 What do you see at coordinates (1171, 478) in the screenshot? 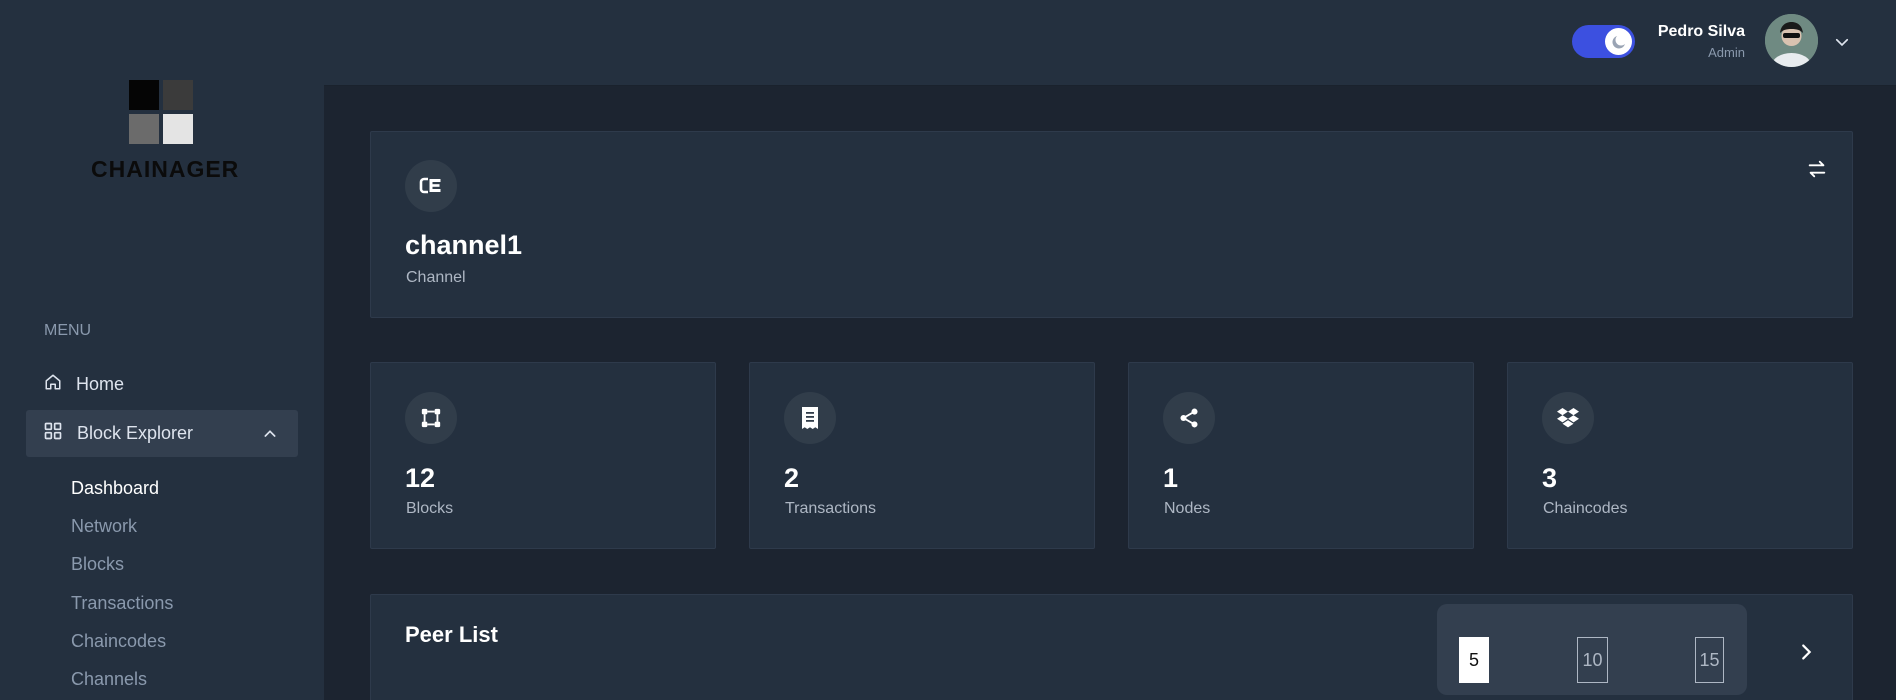
I see `stat-value: 1` at bounding box center [1171, 478].